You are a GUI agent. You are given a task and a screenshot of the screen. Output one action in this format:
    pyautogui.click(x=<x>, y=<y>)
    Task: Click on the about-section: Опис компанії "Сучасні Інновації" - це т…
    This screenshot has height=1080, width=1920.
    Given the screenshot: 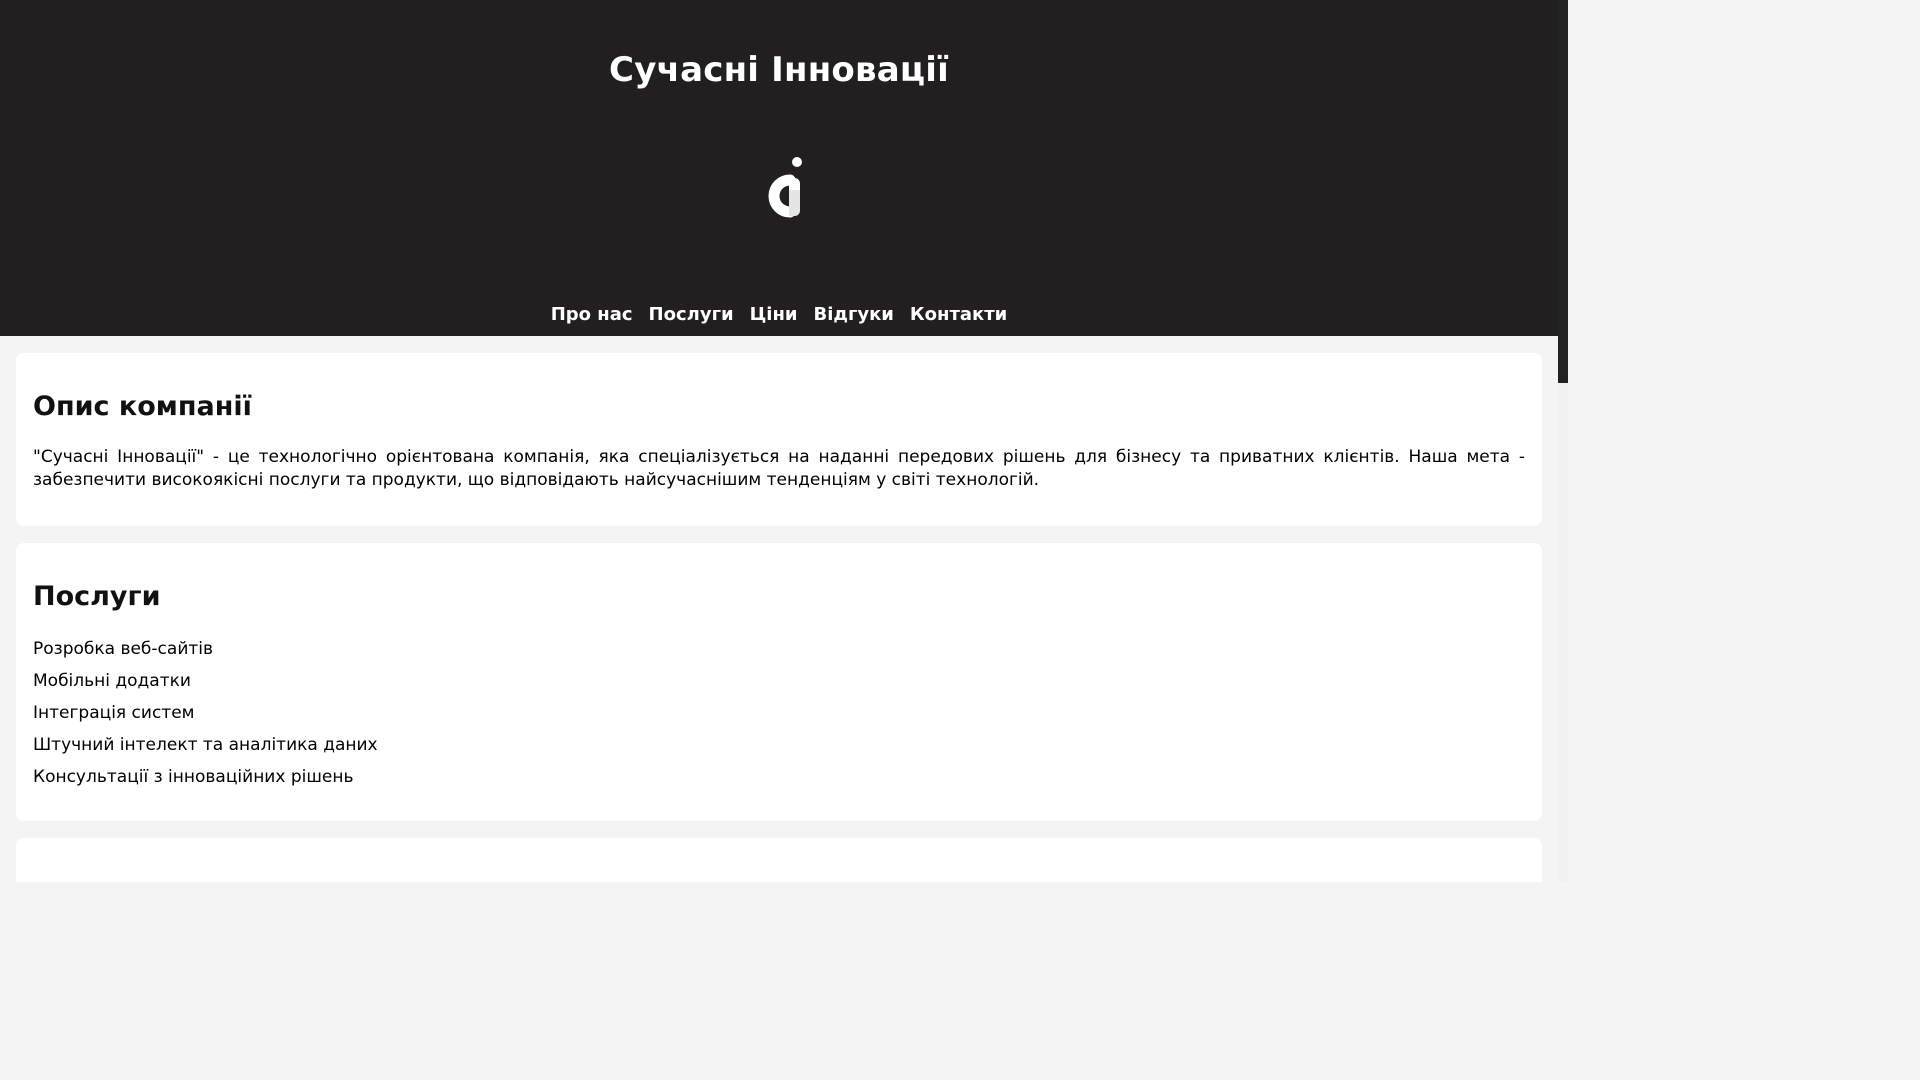 What is the action you would take?
    pyautogui.click(x=779, y=439)
    